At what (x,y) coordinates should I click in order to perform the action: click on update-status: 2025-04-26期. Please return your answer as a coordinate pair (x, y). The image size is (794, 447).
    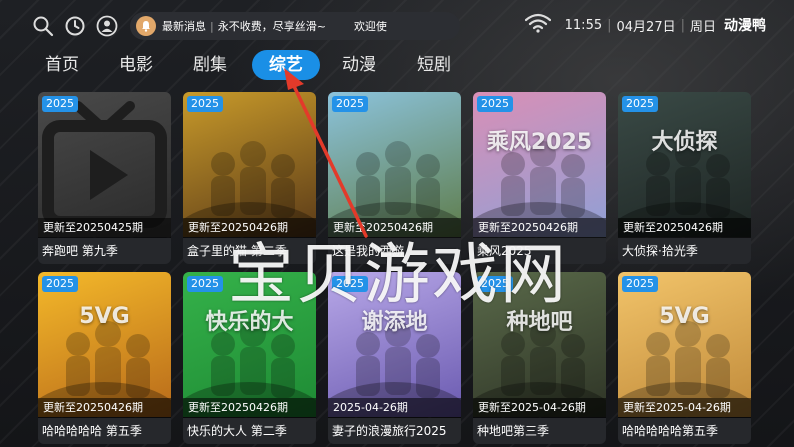
    Looking at the image, I should click on (394, 408).